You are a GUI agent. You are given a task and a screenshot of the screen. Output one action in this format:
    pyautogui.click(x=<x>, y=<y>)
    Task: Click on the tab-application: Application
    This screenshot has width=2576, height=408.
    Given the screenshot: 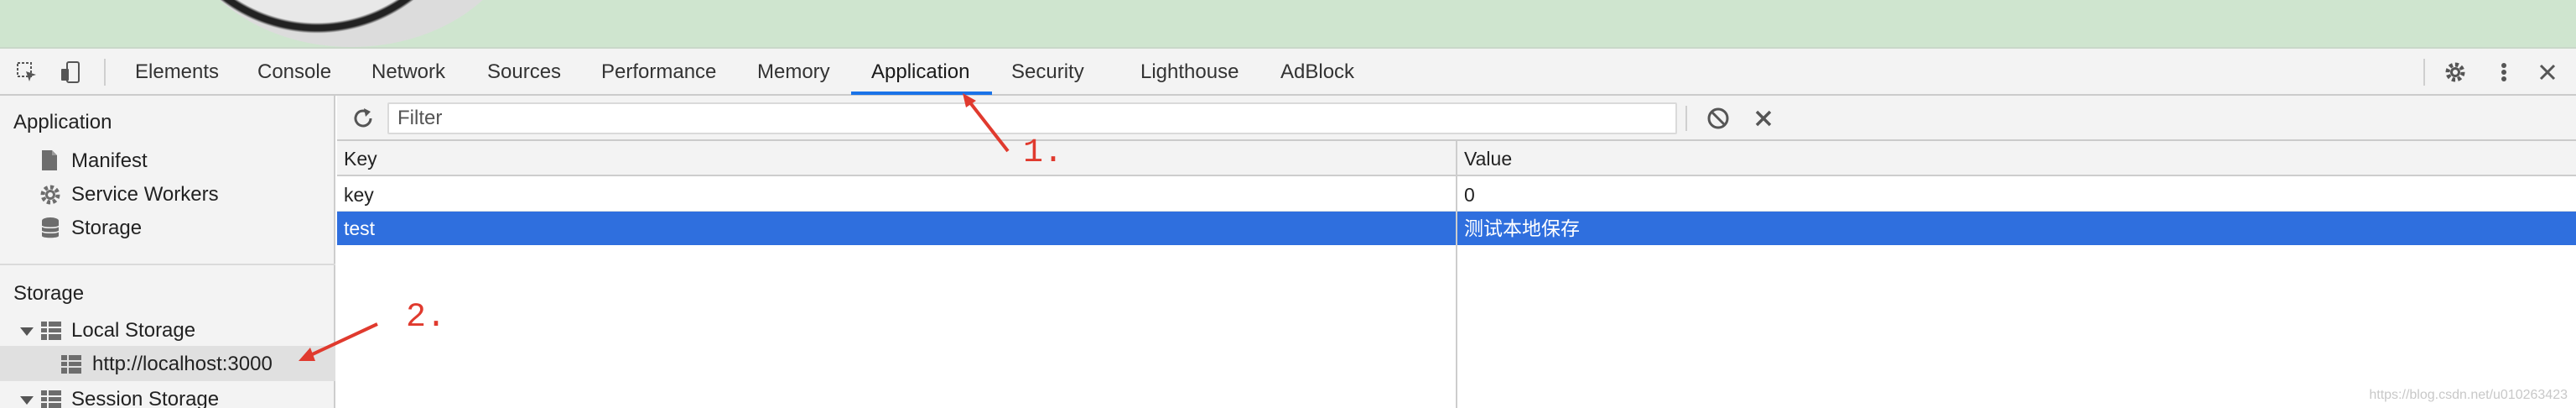 What is the action you would take?
    pyautogui.click(x=920, y=72)
    